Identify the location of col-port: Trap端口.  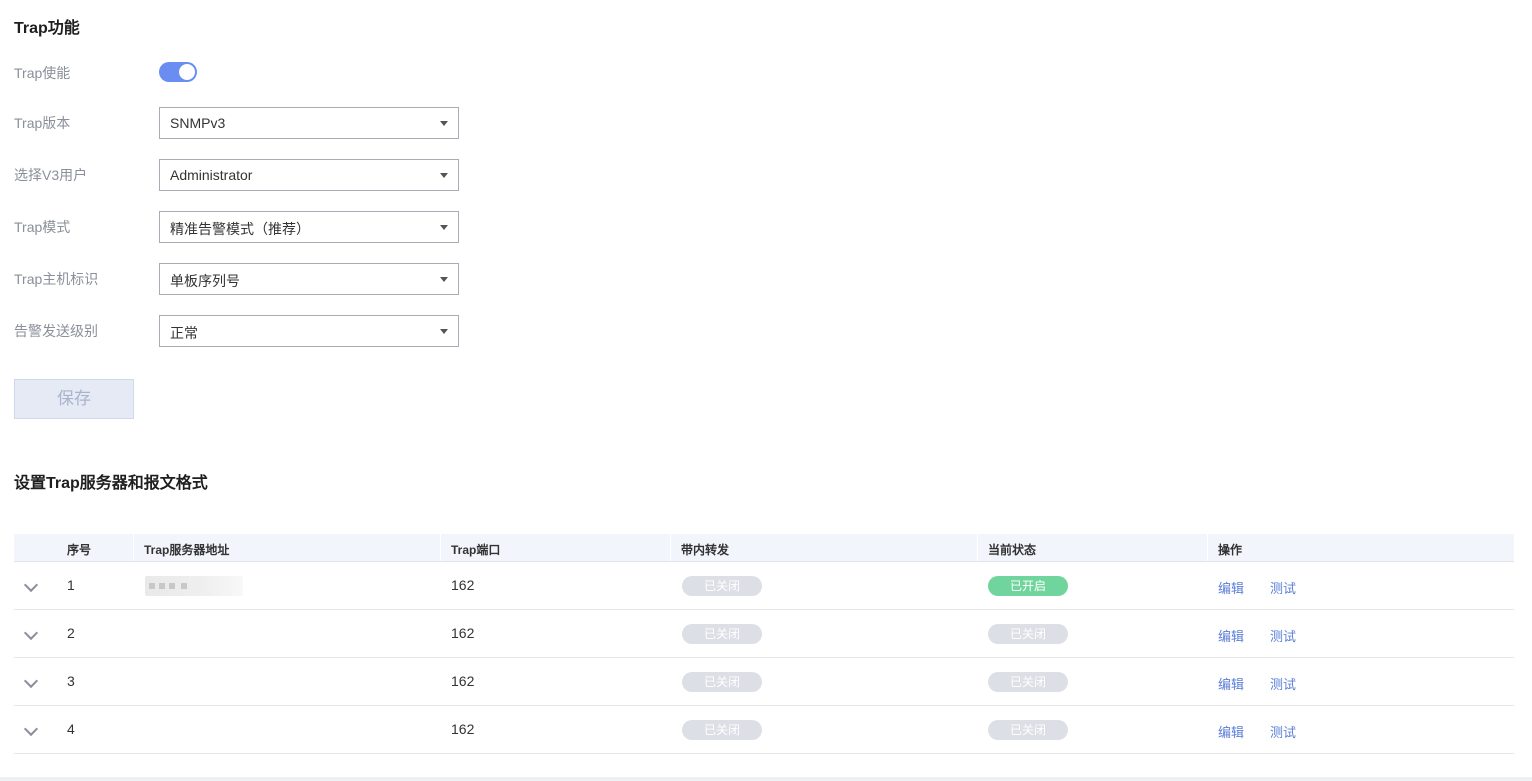
(476, 550).